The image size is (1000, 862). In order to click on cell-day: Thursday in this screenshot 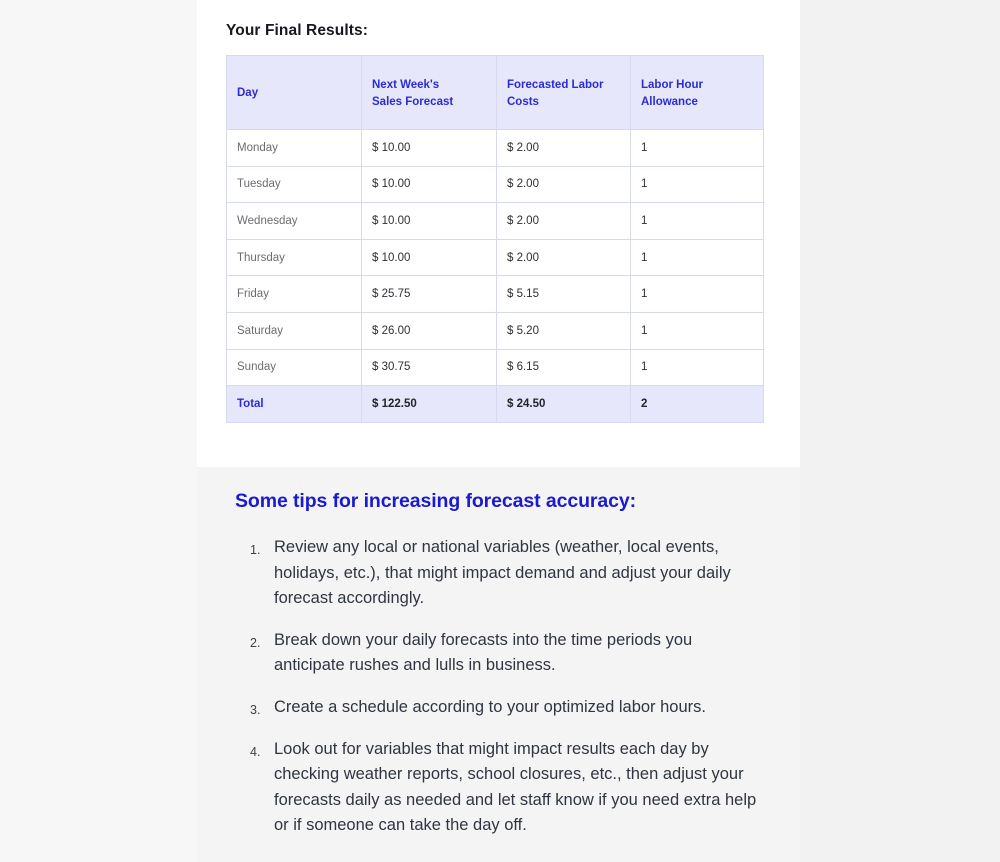, I will do `click(294, 257)`.